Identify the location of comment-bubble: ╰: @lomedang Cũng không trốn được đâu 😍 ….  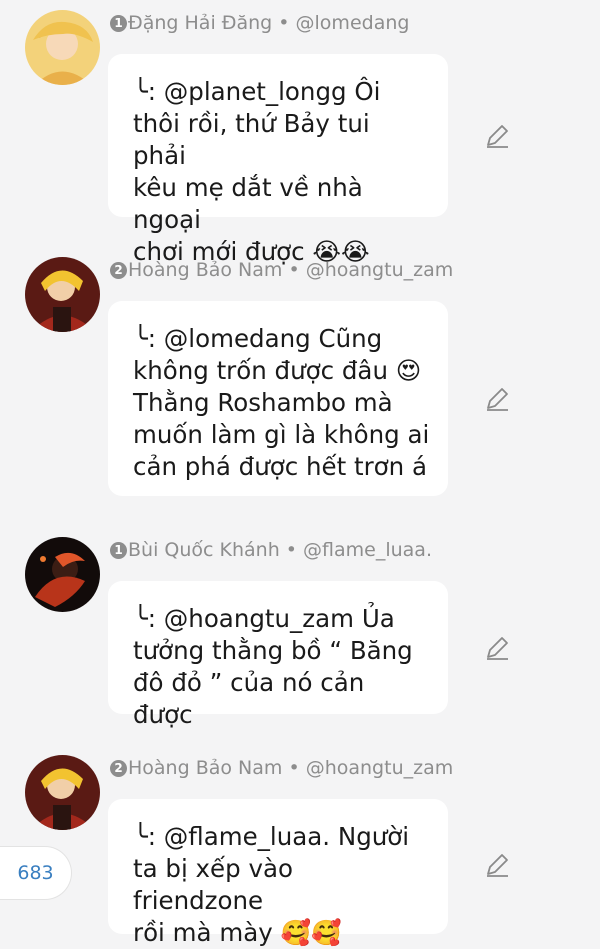
(278, 398).